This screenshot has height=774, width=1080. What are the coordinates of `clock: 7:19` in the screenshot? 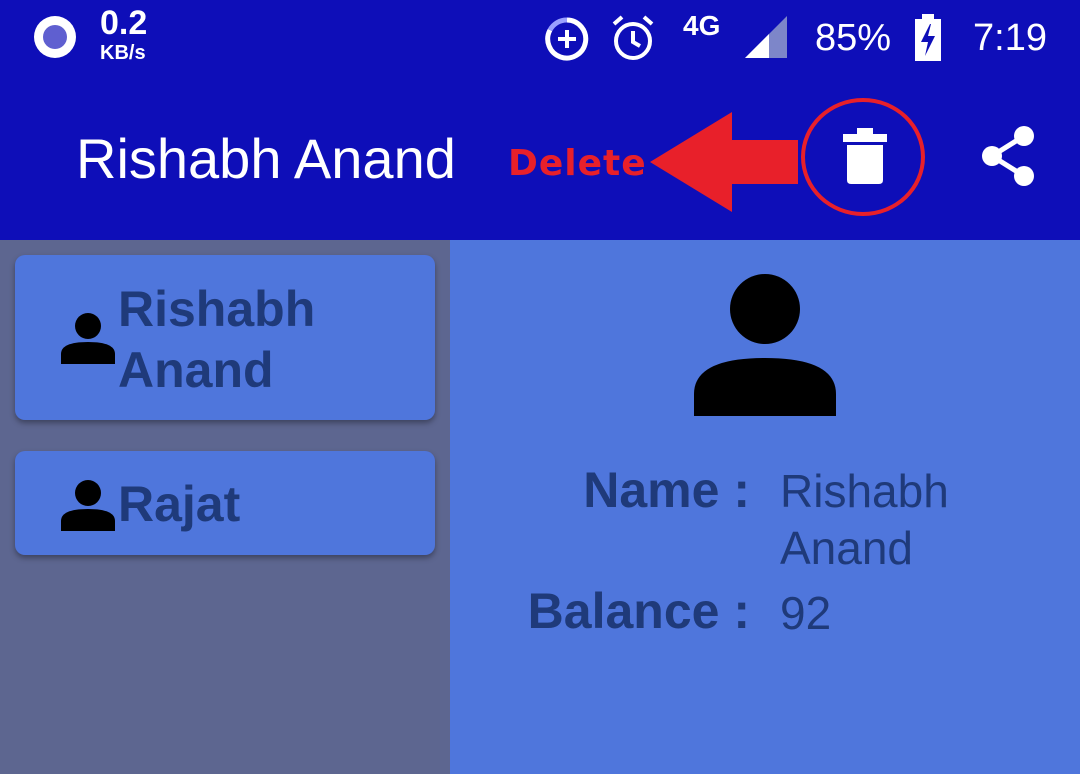 It's located at (1010, 38).